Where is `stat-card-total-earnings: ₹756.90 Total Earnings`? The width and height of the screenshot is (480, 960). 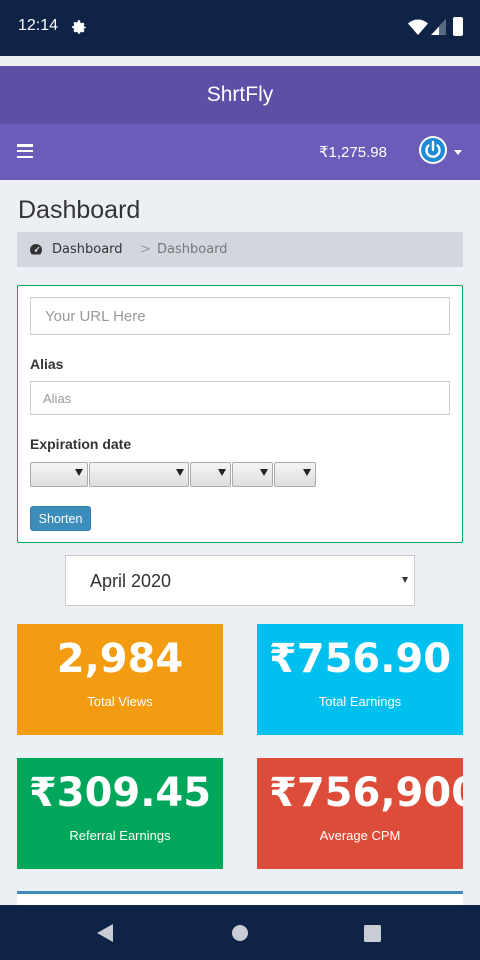
stat-card-total-earnings: ₹756.90 Total Earnings is located at coordinates (360, 679).